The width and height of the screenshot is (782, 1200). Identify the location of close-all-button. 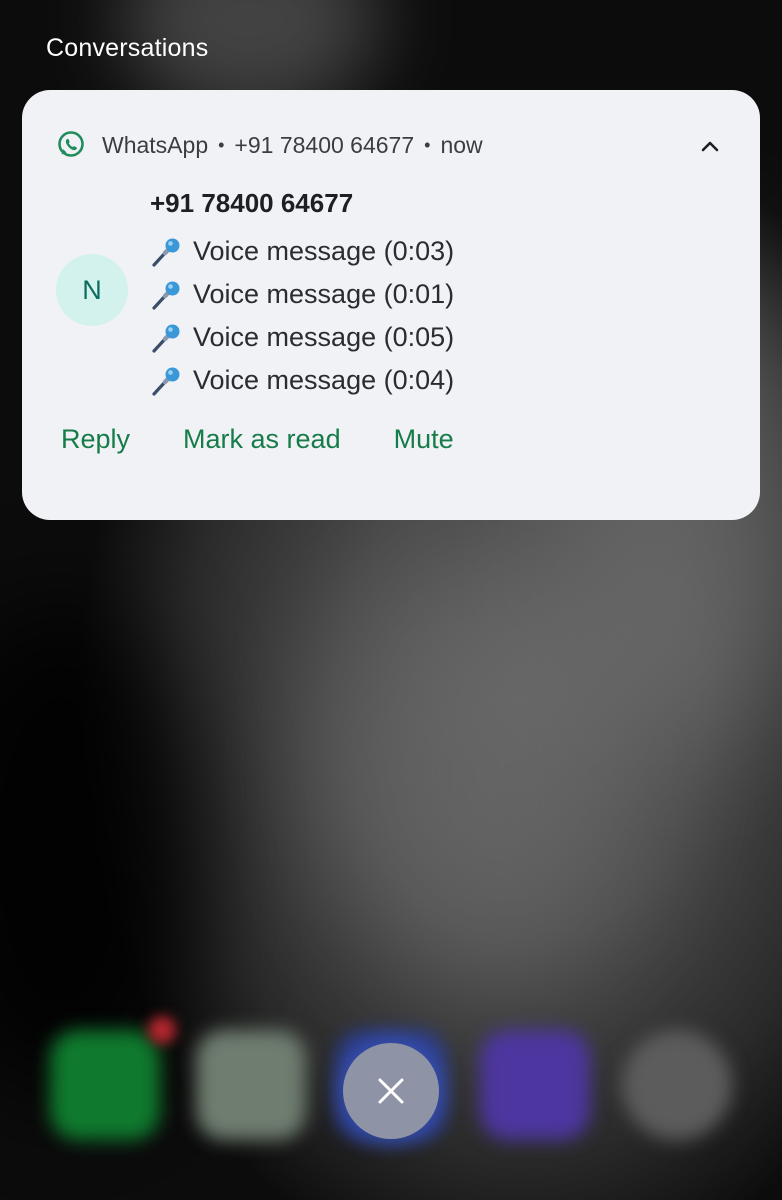
(391, 1091).